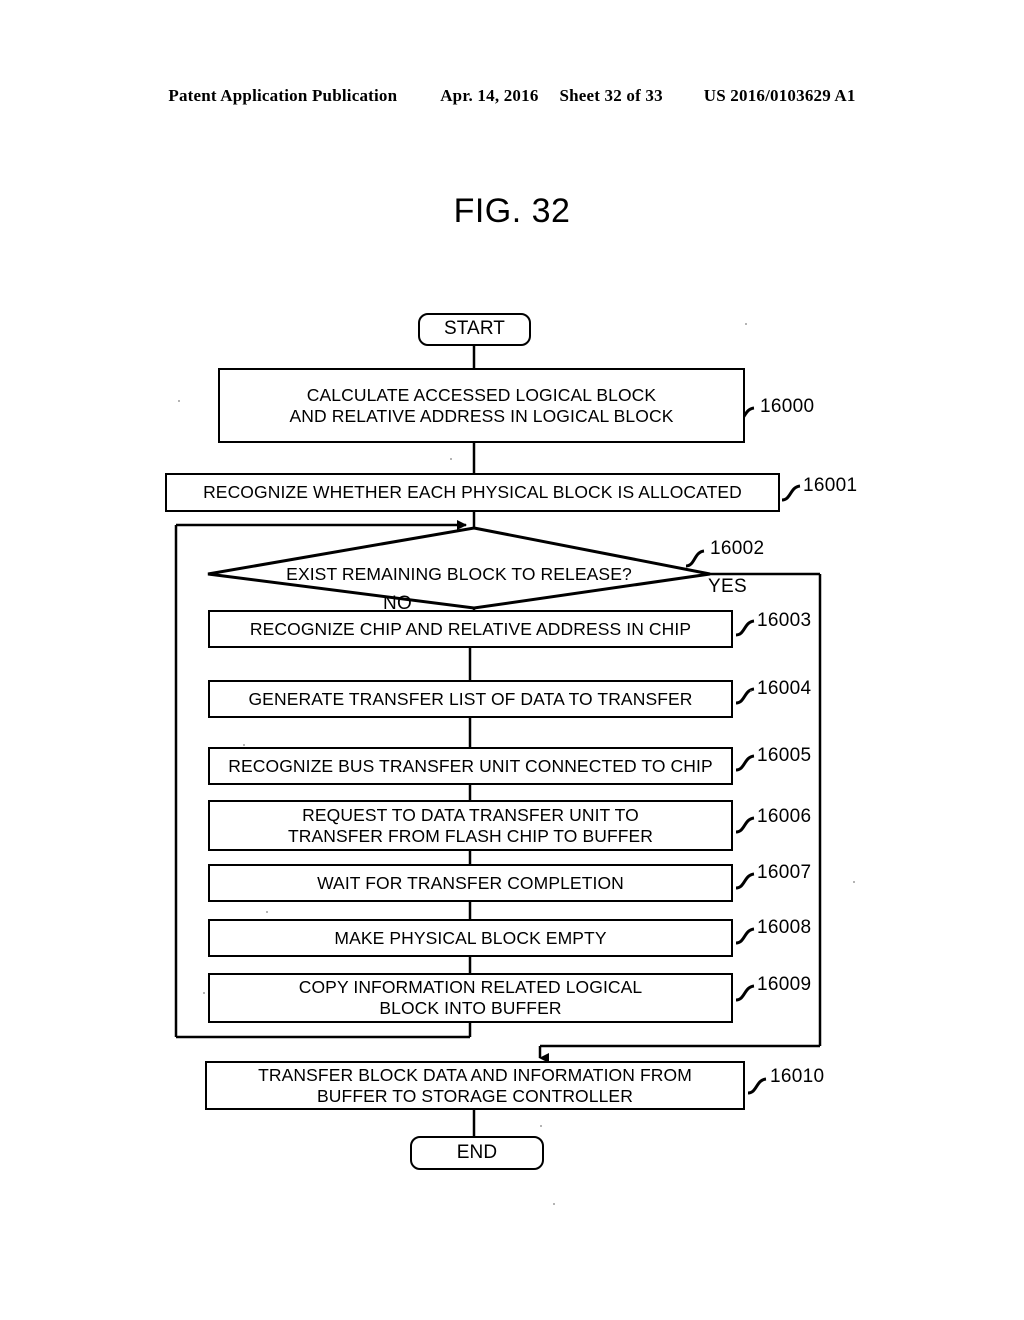 This screenshot has width=1024, height=1320. Describe the element at coordinates (784, 816) in the screenshot. I see `ref-16006: 16006` at that location.